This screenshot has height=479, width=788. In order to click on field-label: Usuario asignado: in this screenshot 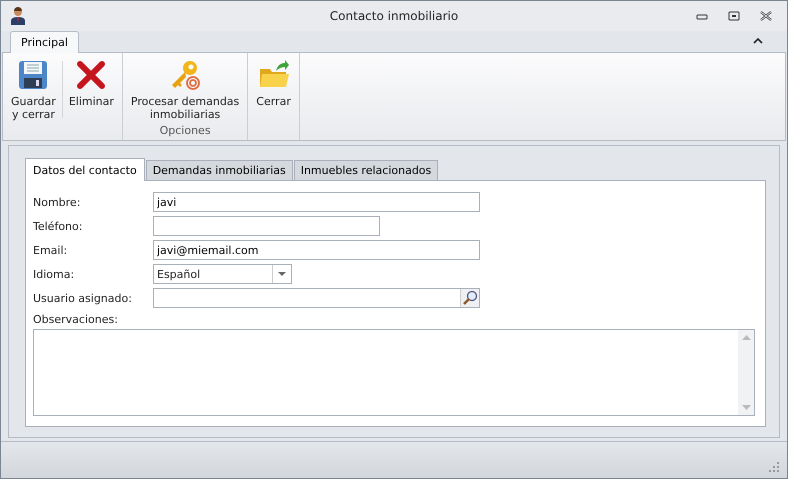, I will do `click(83, 298)`.